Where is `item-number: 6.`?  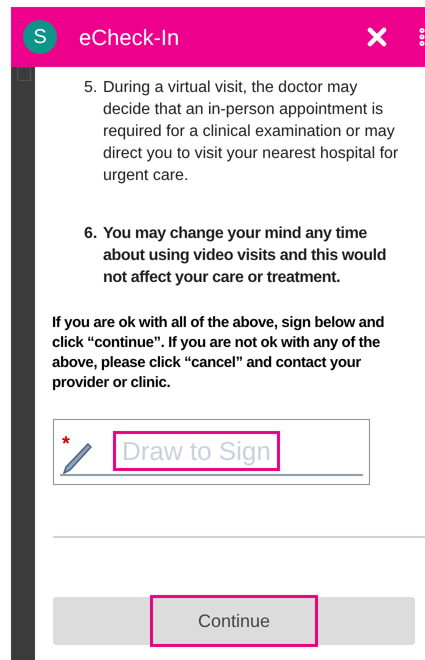
item-number: 6. is located at coordinates (91, 234).